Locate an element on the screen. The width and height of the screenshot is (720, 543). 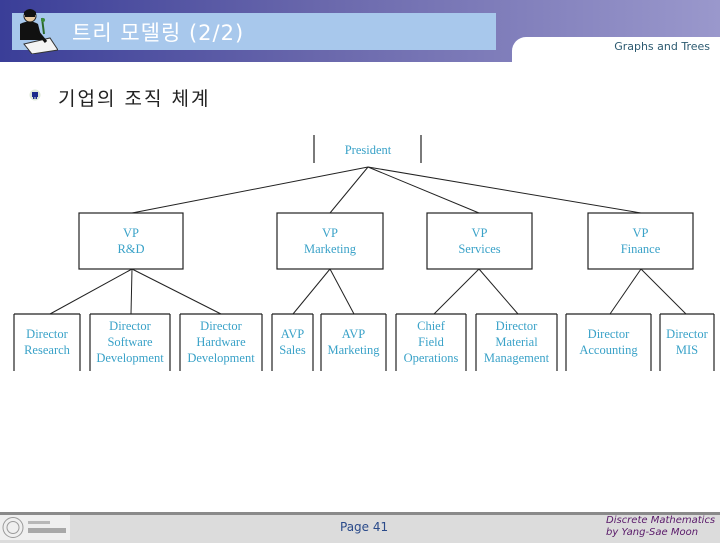
director-node-label: MIS is located at coordinates (687, 350).